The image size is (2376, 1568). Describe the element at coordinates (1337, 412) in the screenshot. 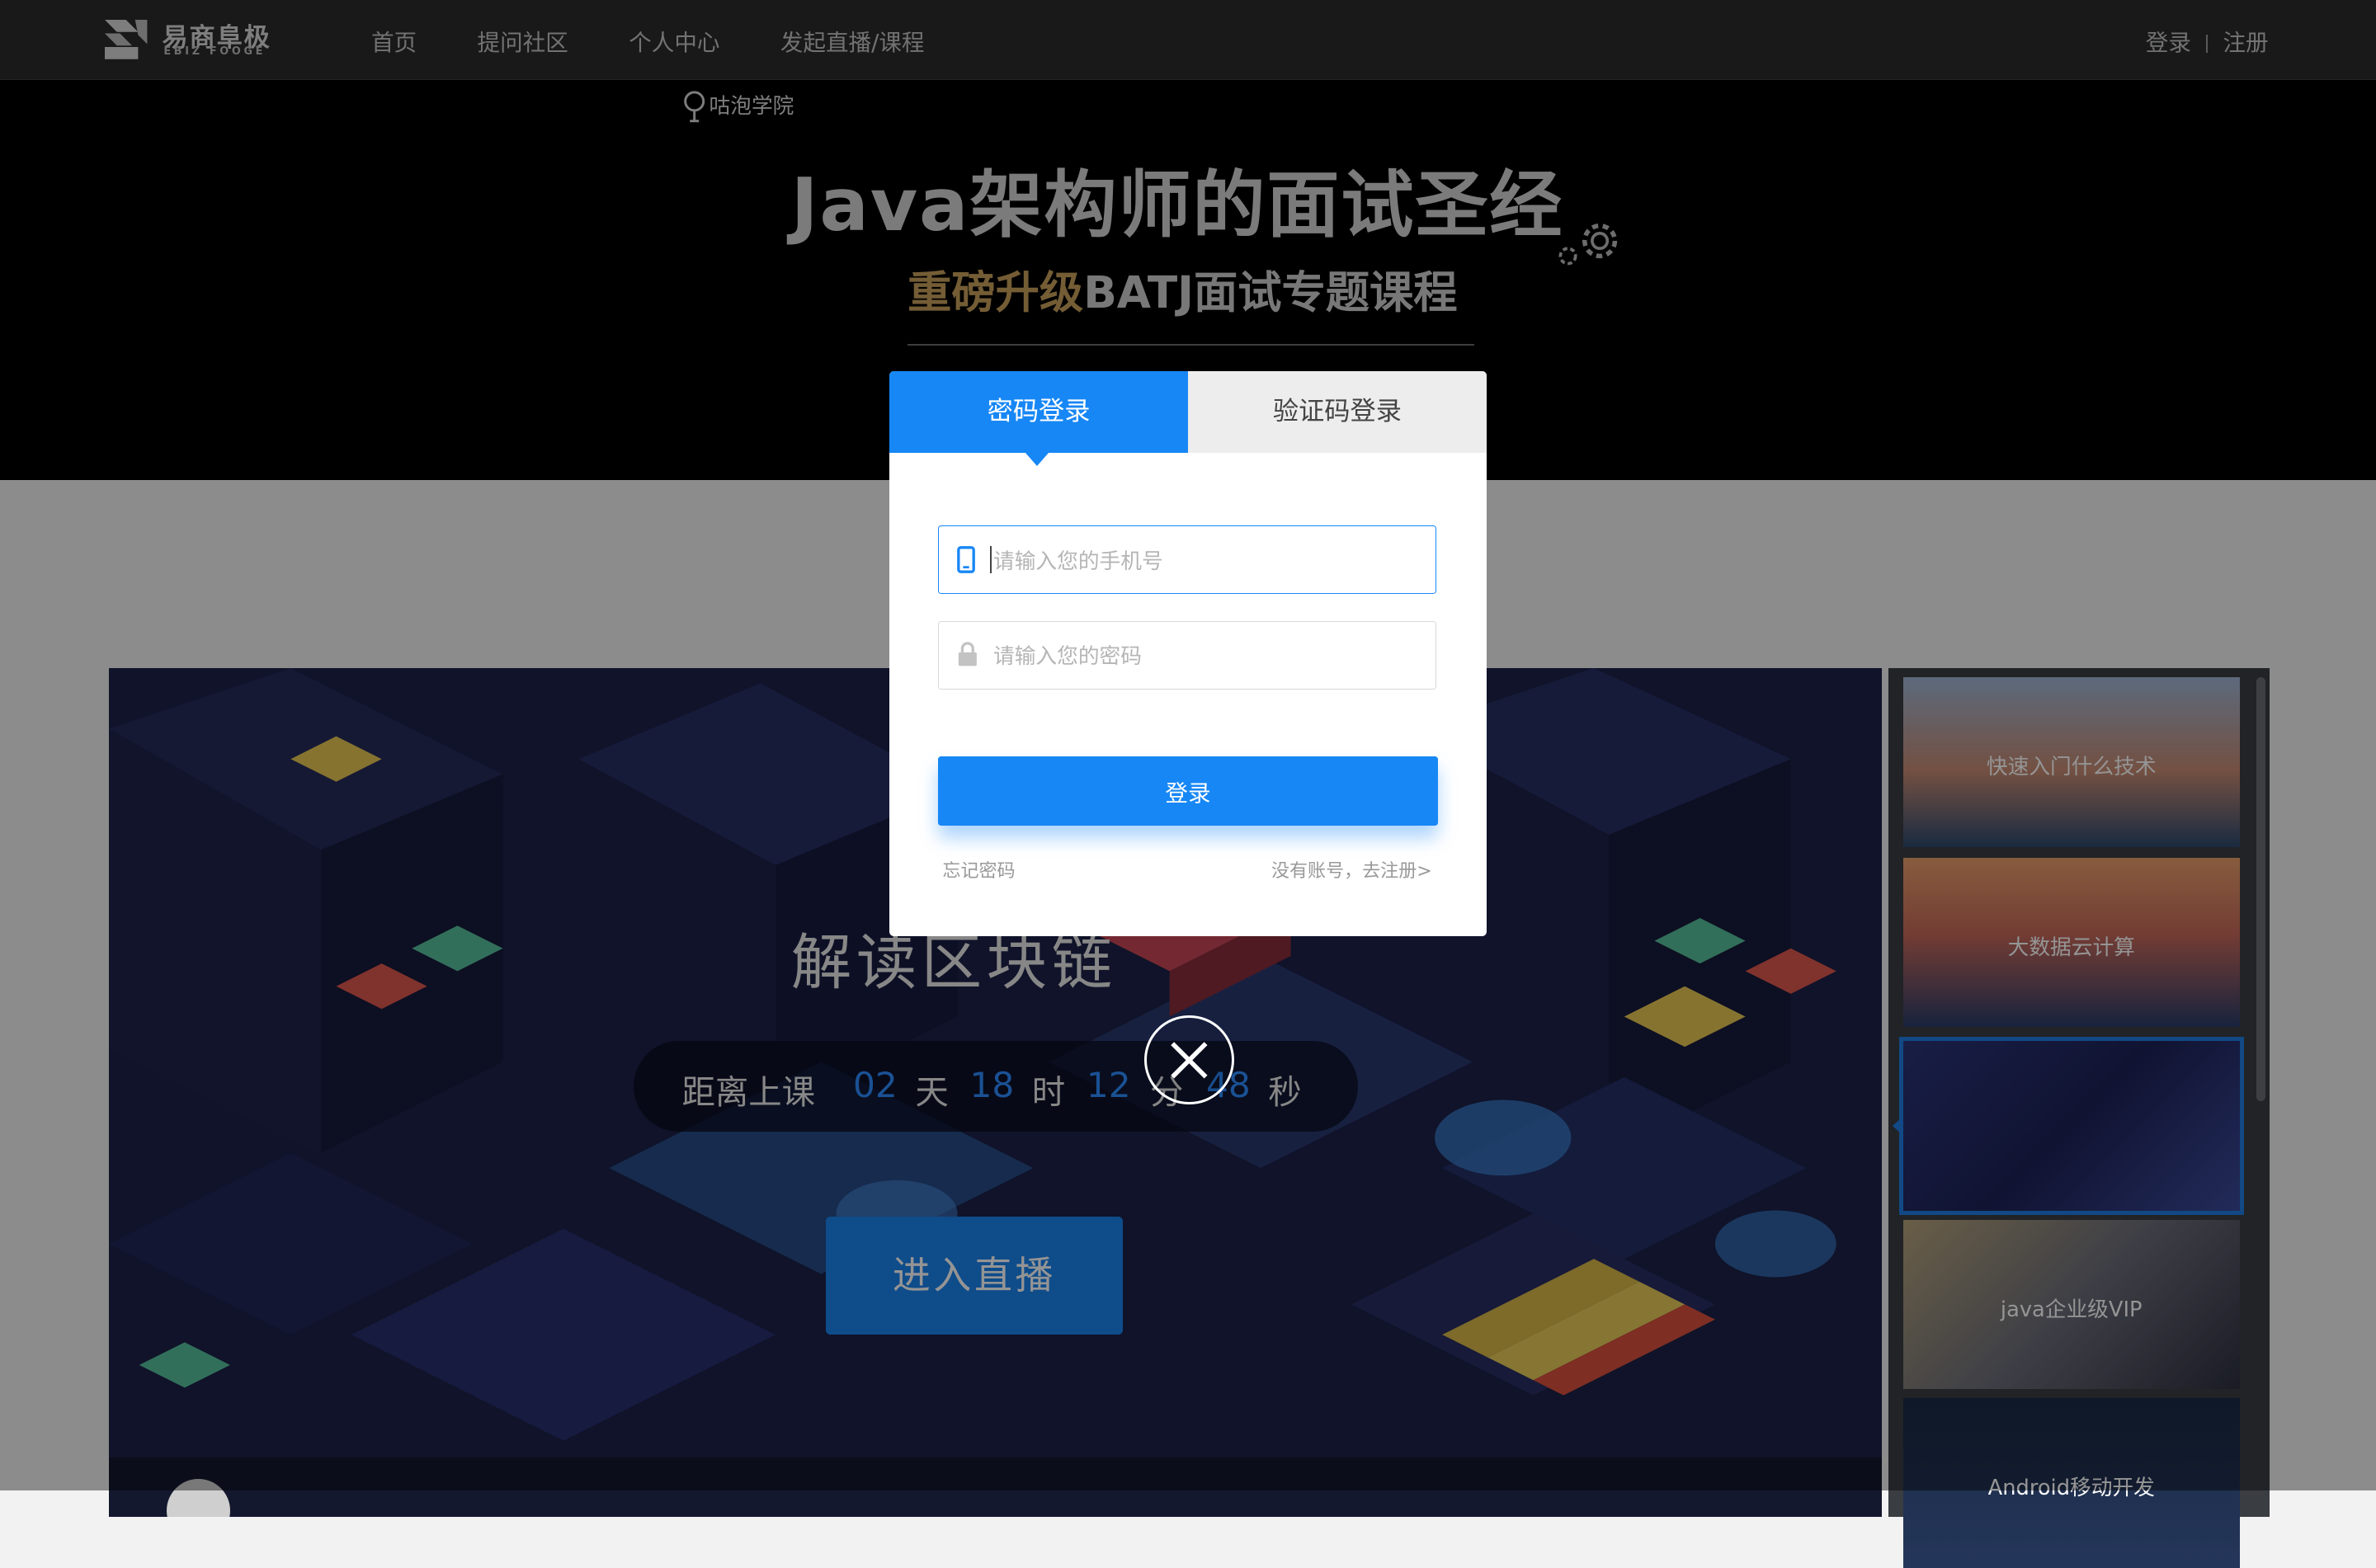

I see `tab-code-login: 验证码登录` at that location.